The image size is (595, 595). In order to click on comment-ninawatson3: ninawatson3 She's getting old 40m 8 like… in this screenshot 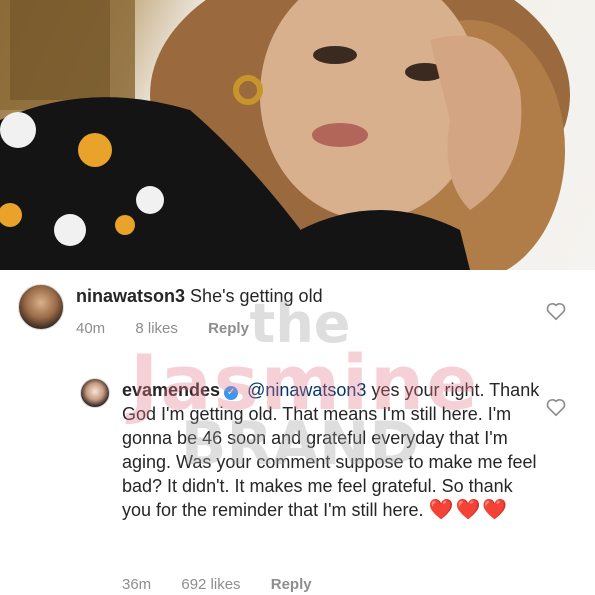, I will do `click(297, 315)`.